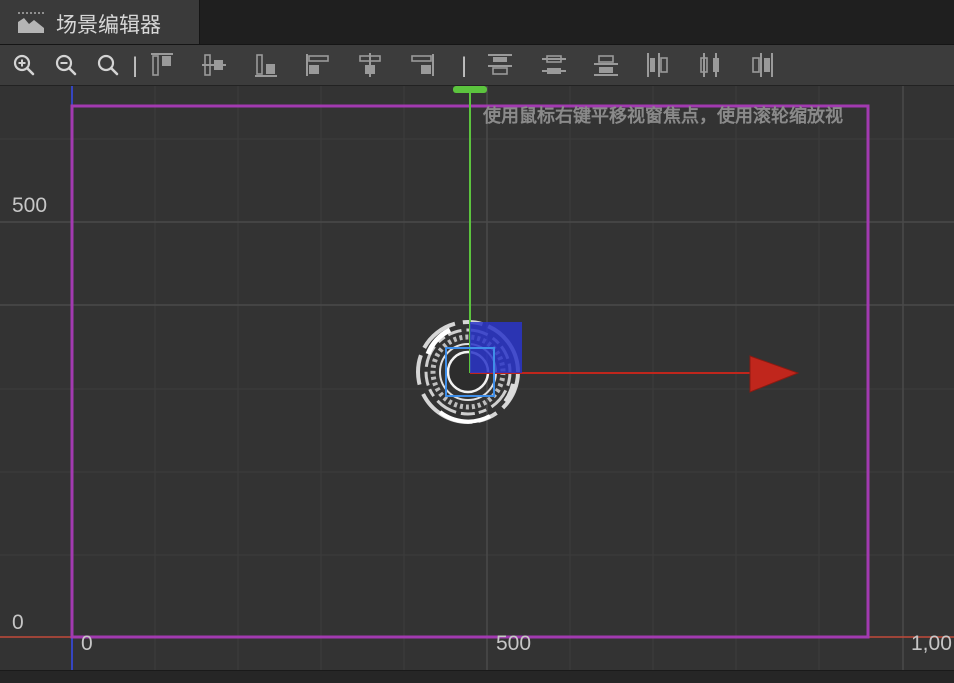 The width and height of the screenshot is (954, 683). I want to click on y-ruler-label-0: 0, so click(18, 622).